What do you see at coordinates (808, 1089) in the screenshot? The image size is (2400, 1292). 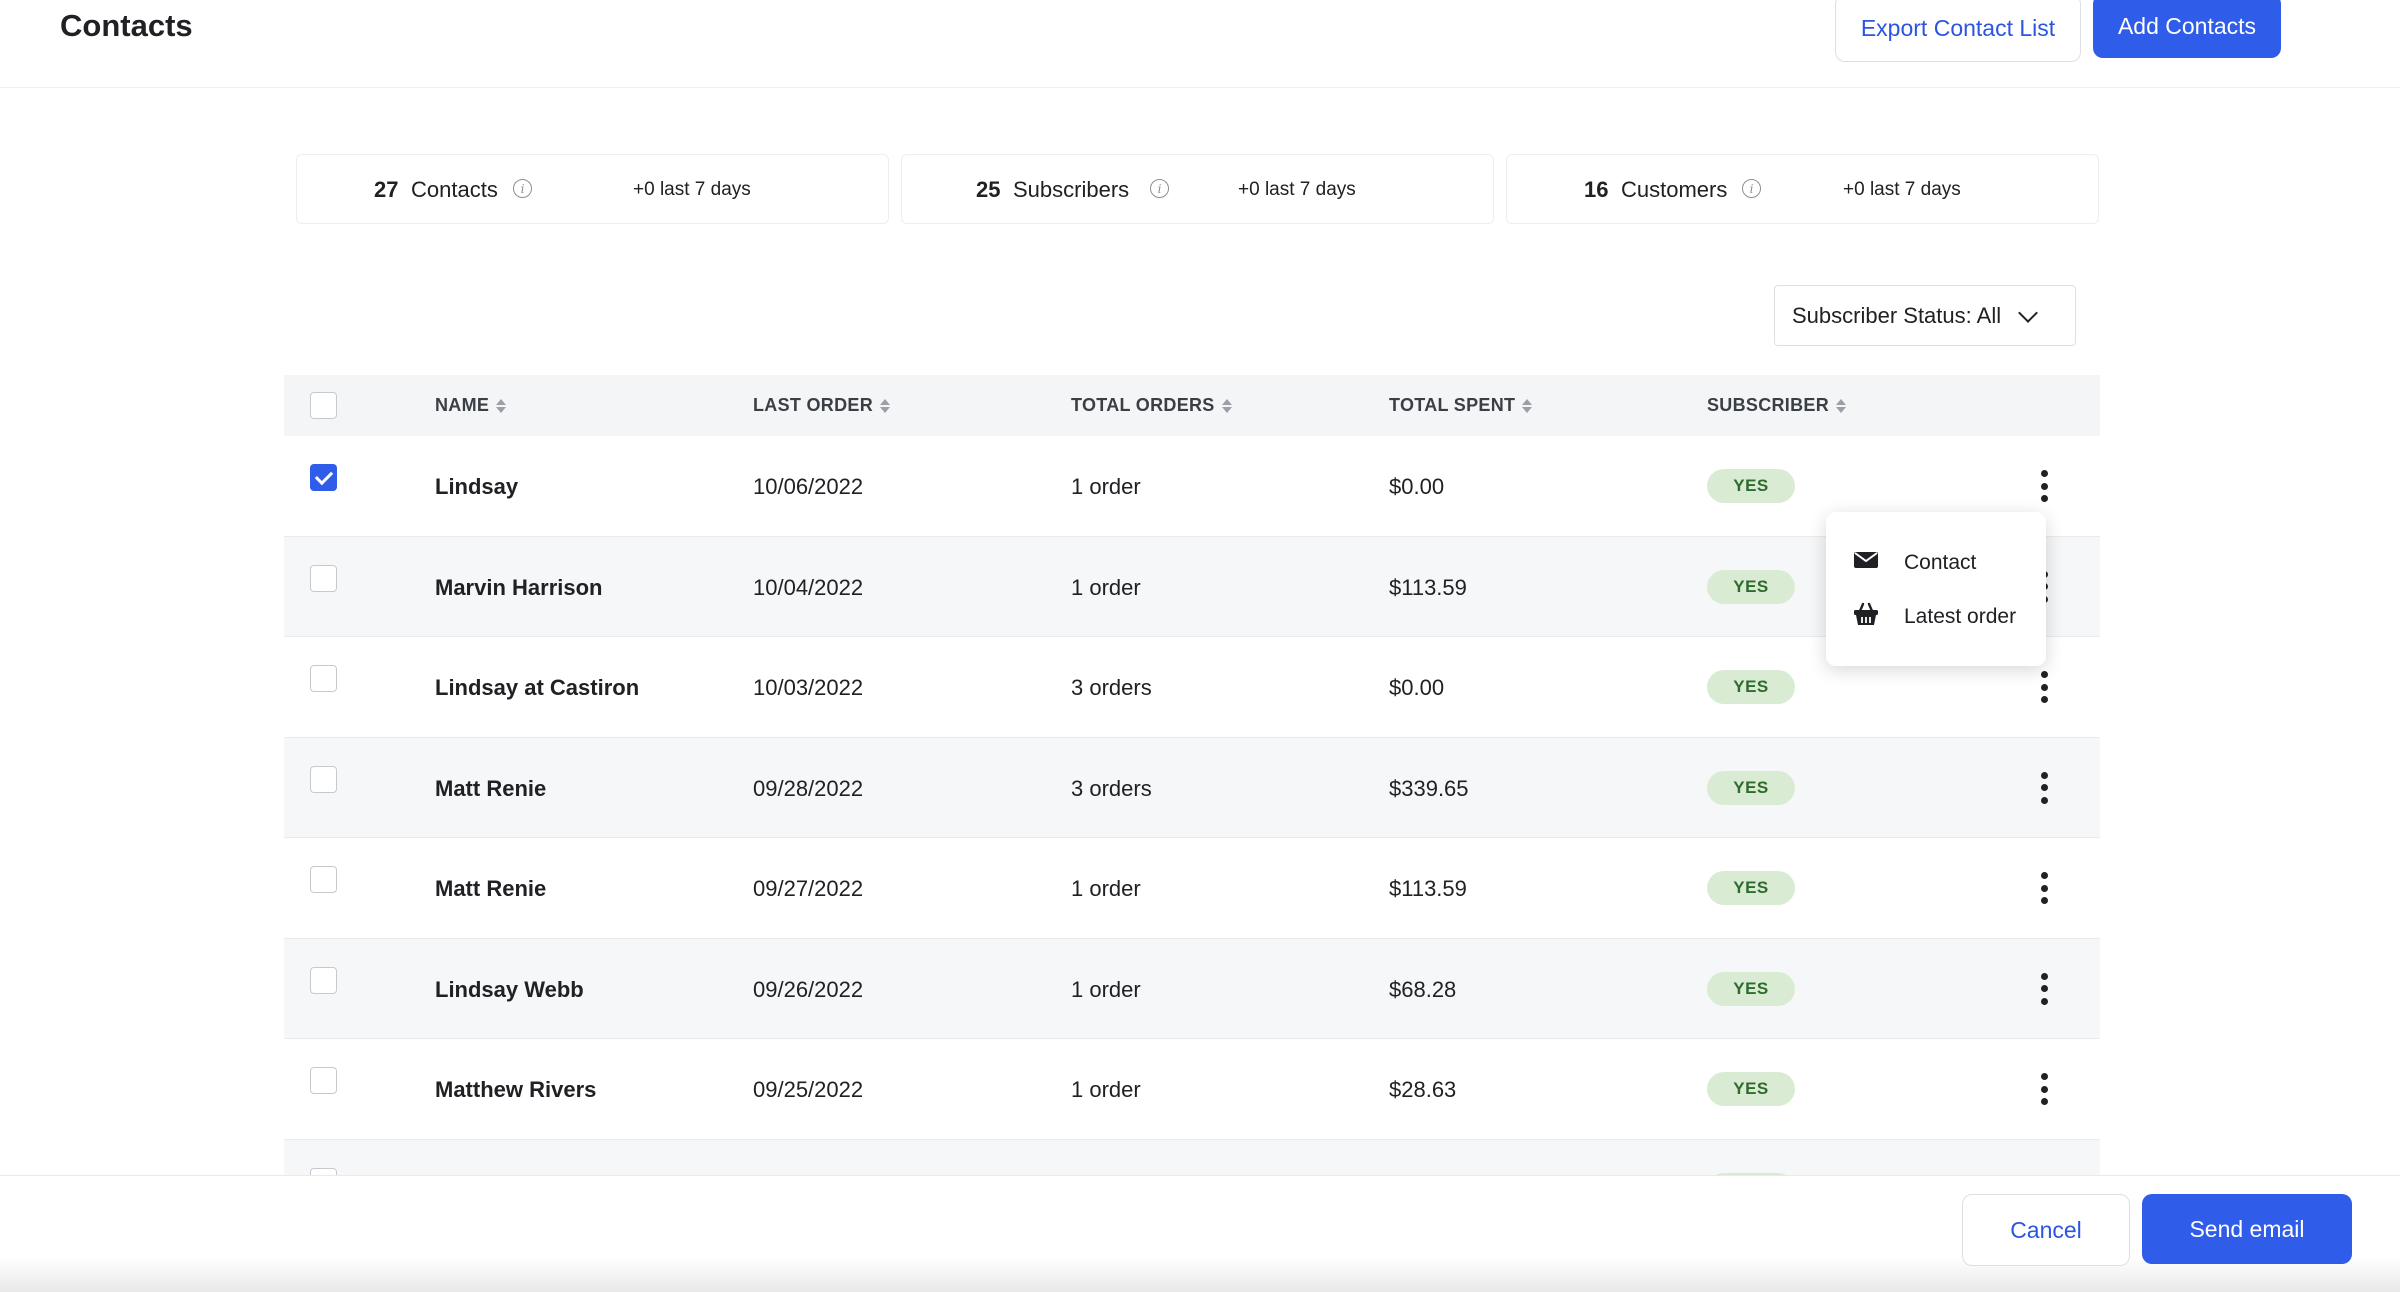 I see `last-order-date: 09/25/2022` at bounding box center [808, 1089].